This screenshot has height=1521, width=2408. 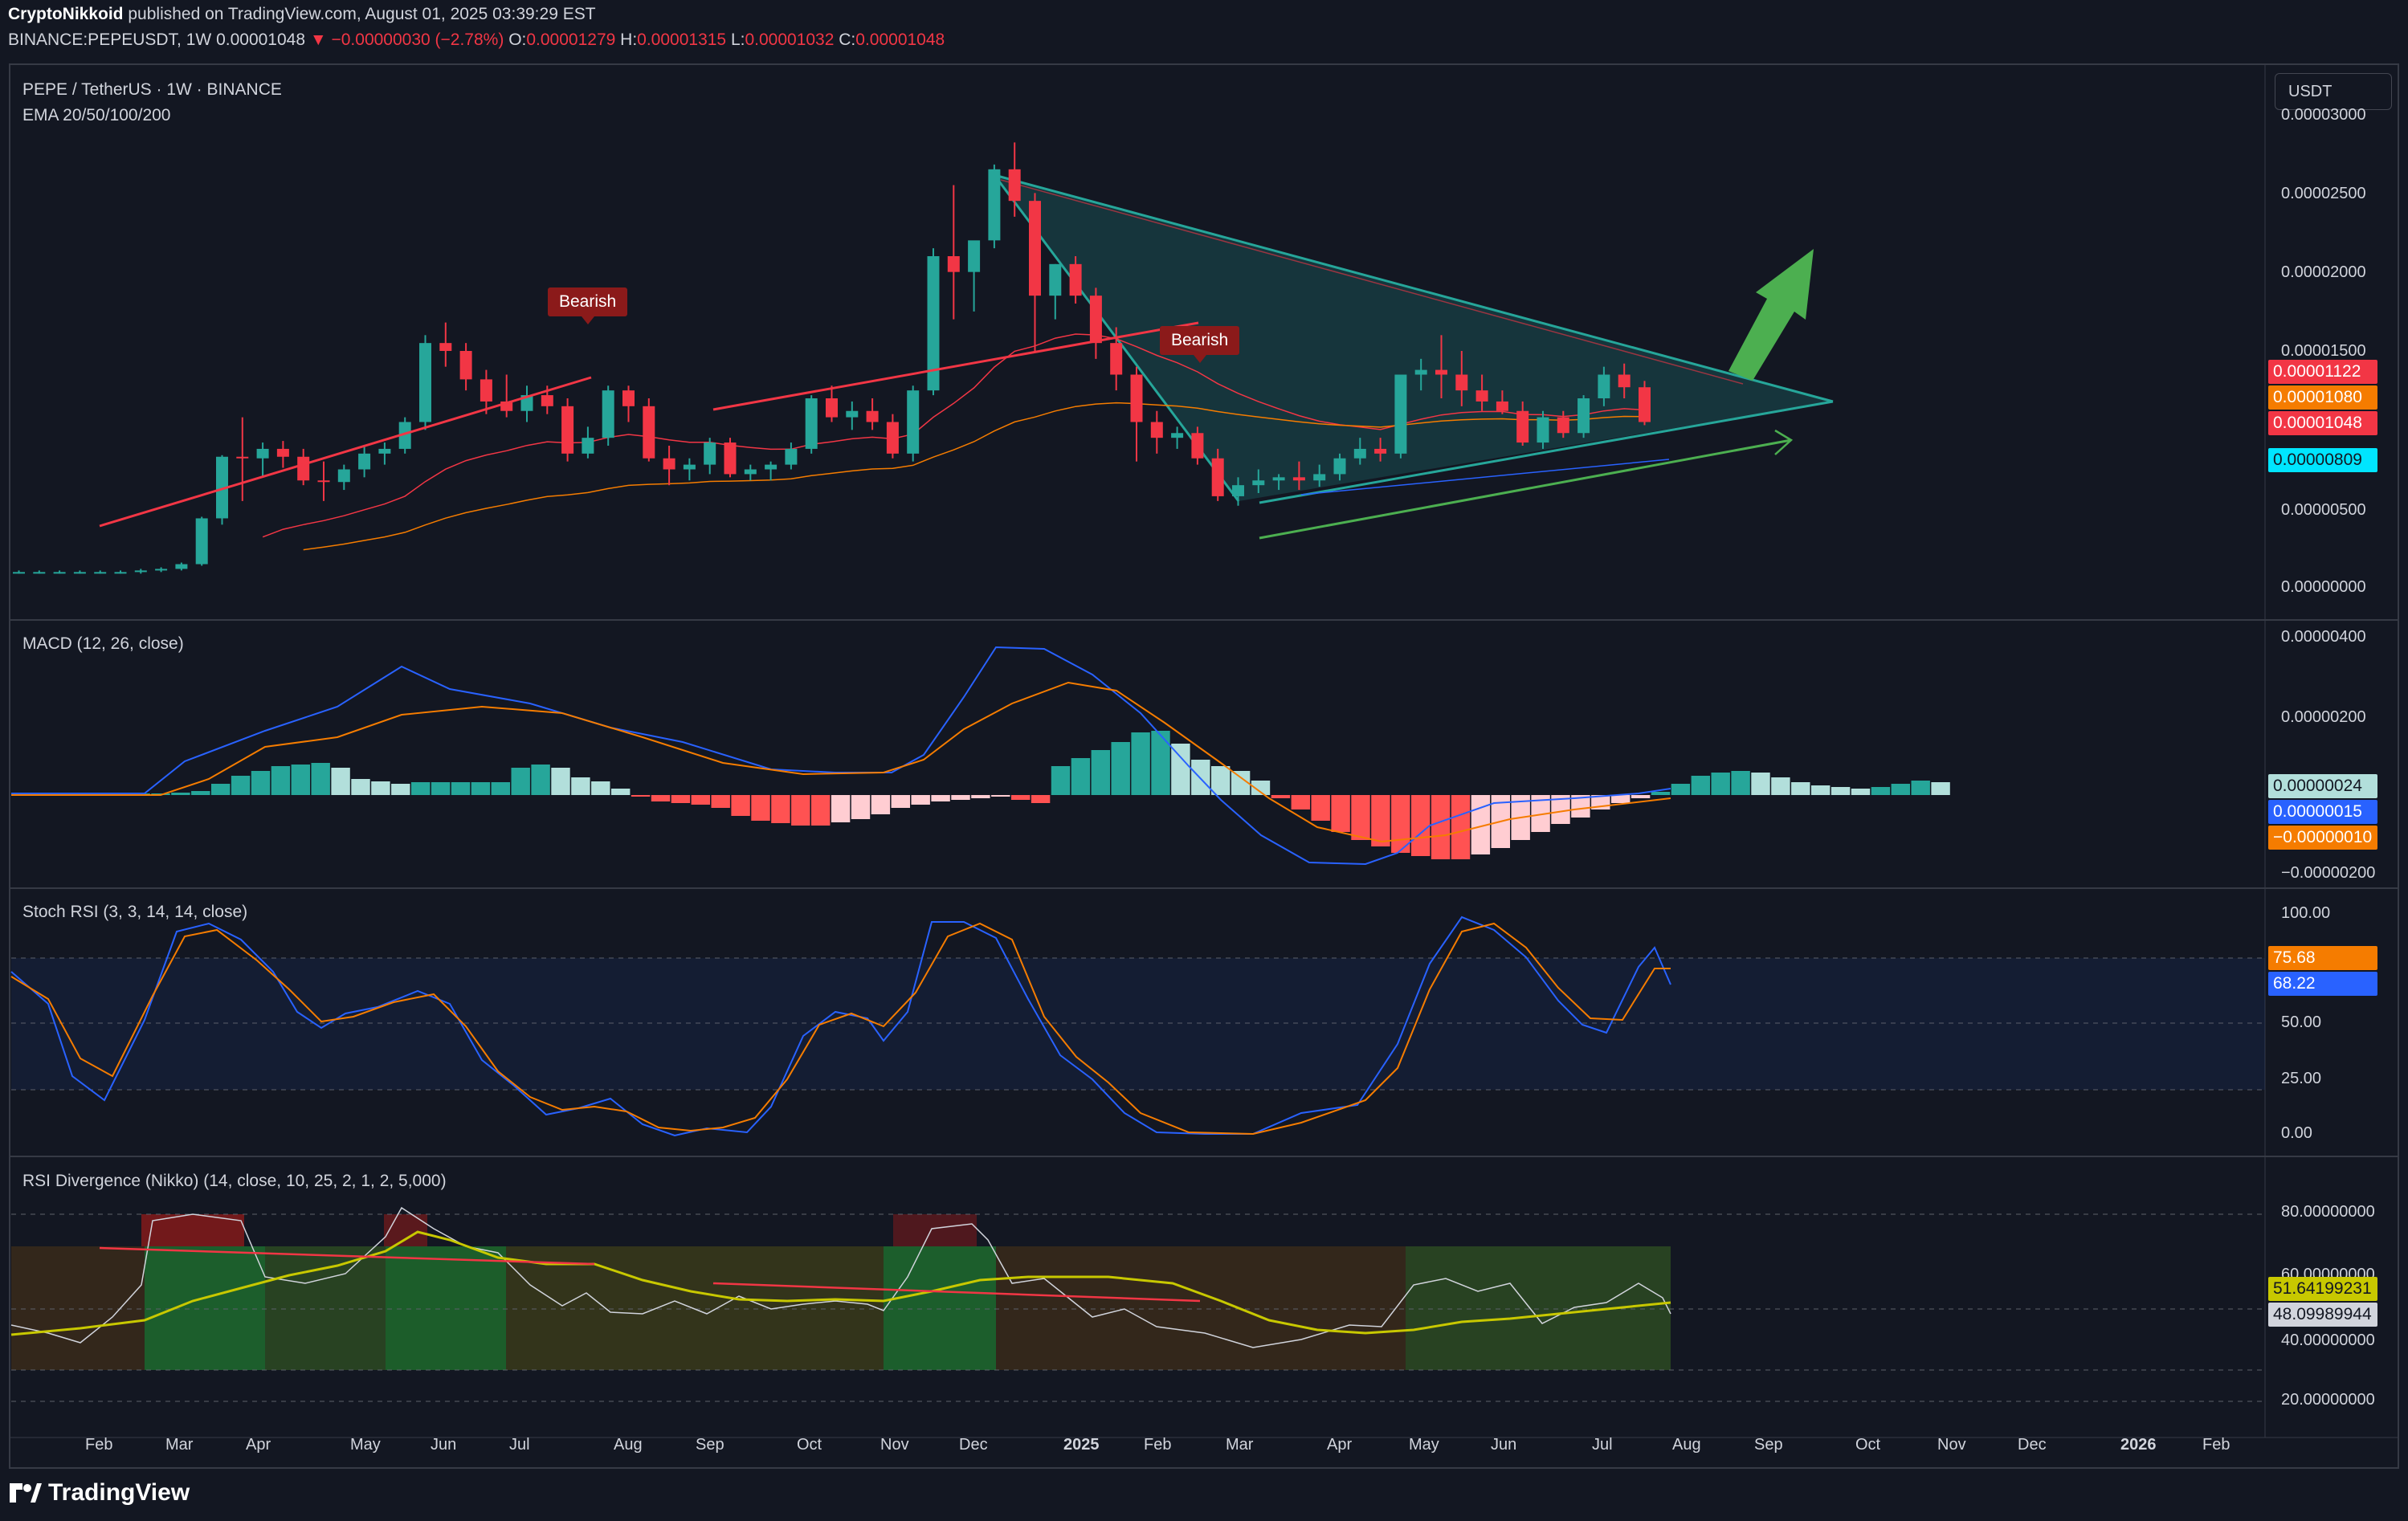 I want to click on rsi-overbought-zone, so click(x=935, y=1230).